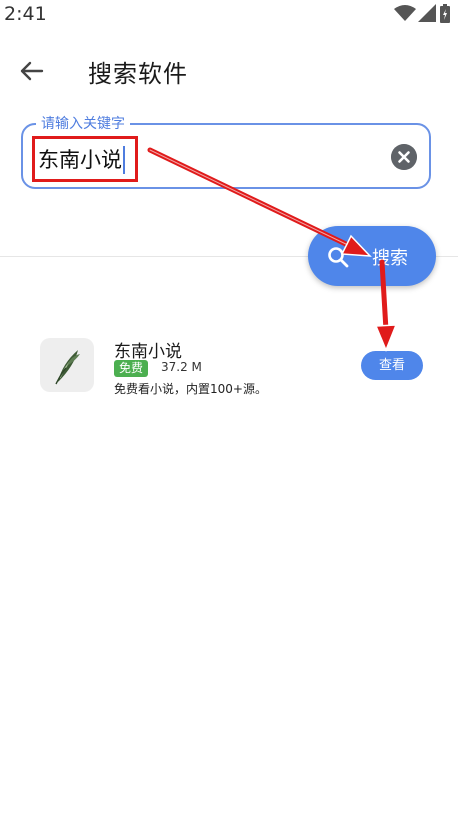  I want to click on search-button-label: 搜索, so click(390, 258).